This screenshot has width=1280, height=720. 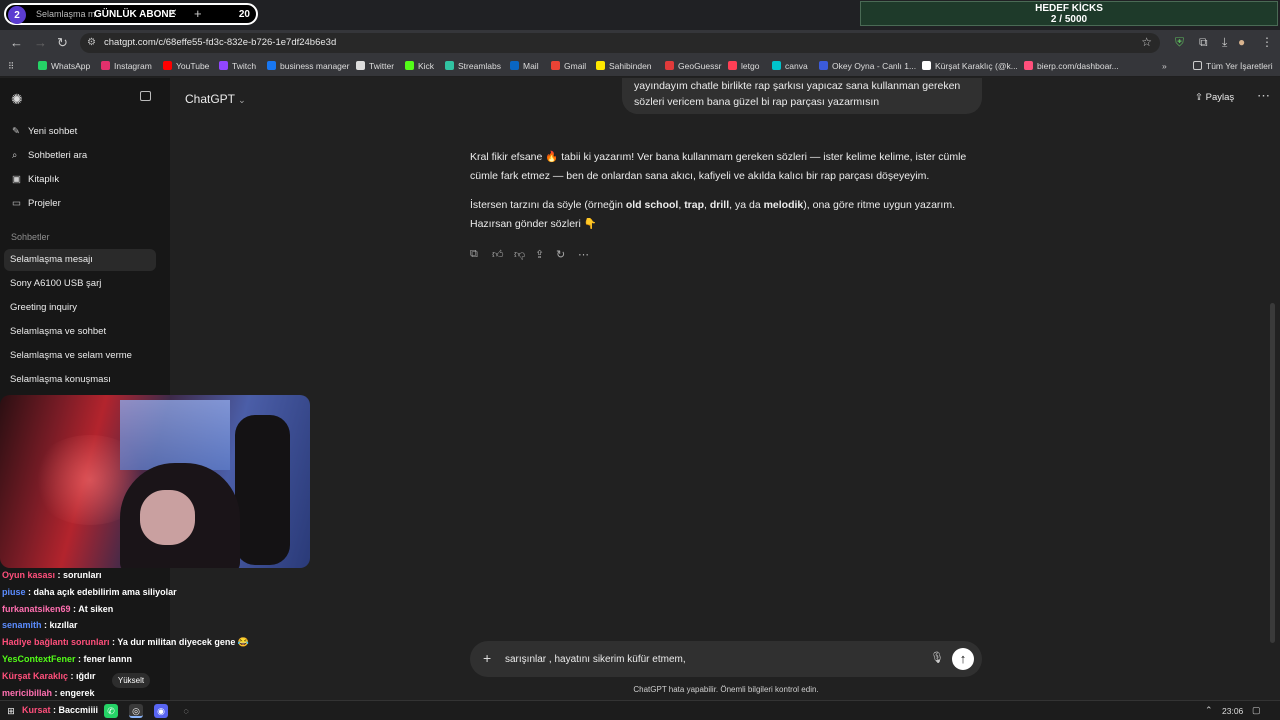 What do you see at coordinates (498, 254) in the screenshot?
I see `thumbs-up-icon: 👍︎` at bounding box center [498, 254].